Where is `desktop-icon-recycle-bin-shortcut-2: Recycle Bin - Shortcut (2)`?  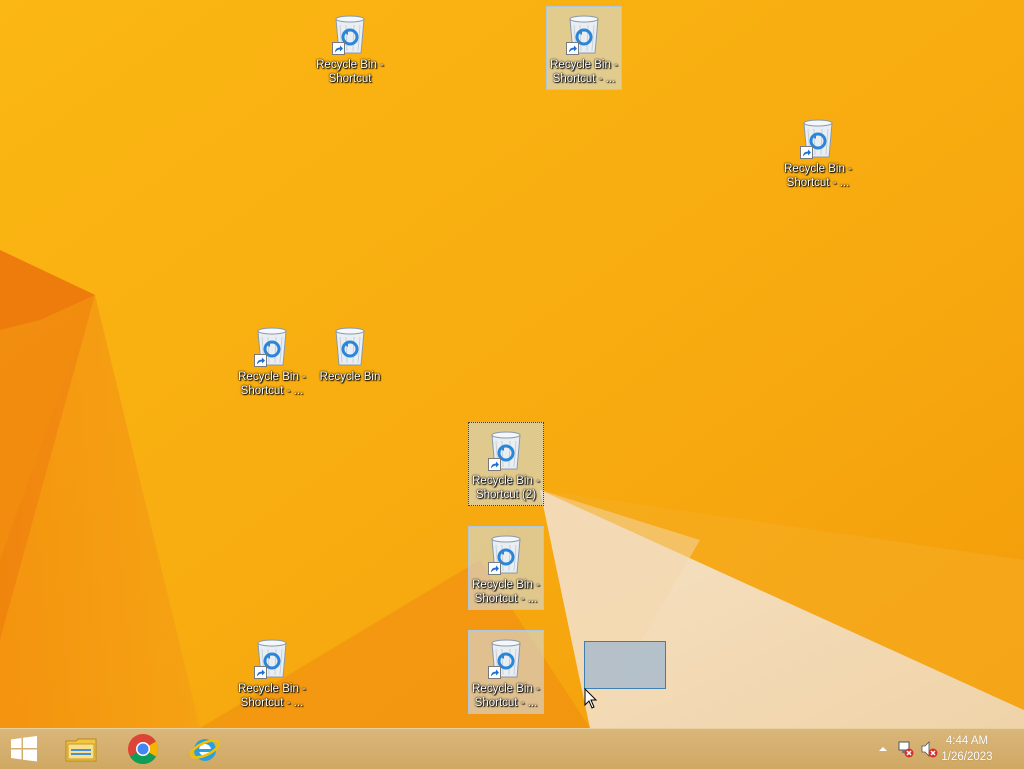
desktop-icon-recycle-bin-shortcut-2: Recycle Bin - Shortcut (2) is located at coordinates (506, 464).